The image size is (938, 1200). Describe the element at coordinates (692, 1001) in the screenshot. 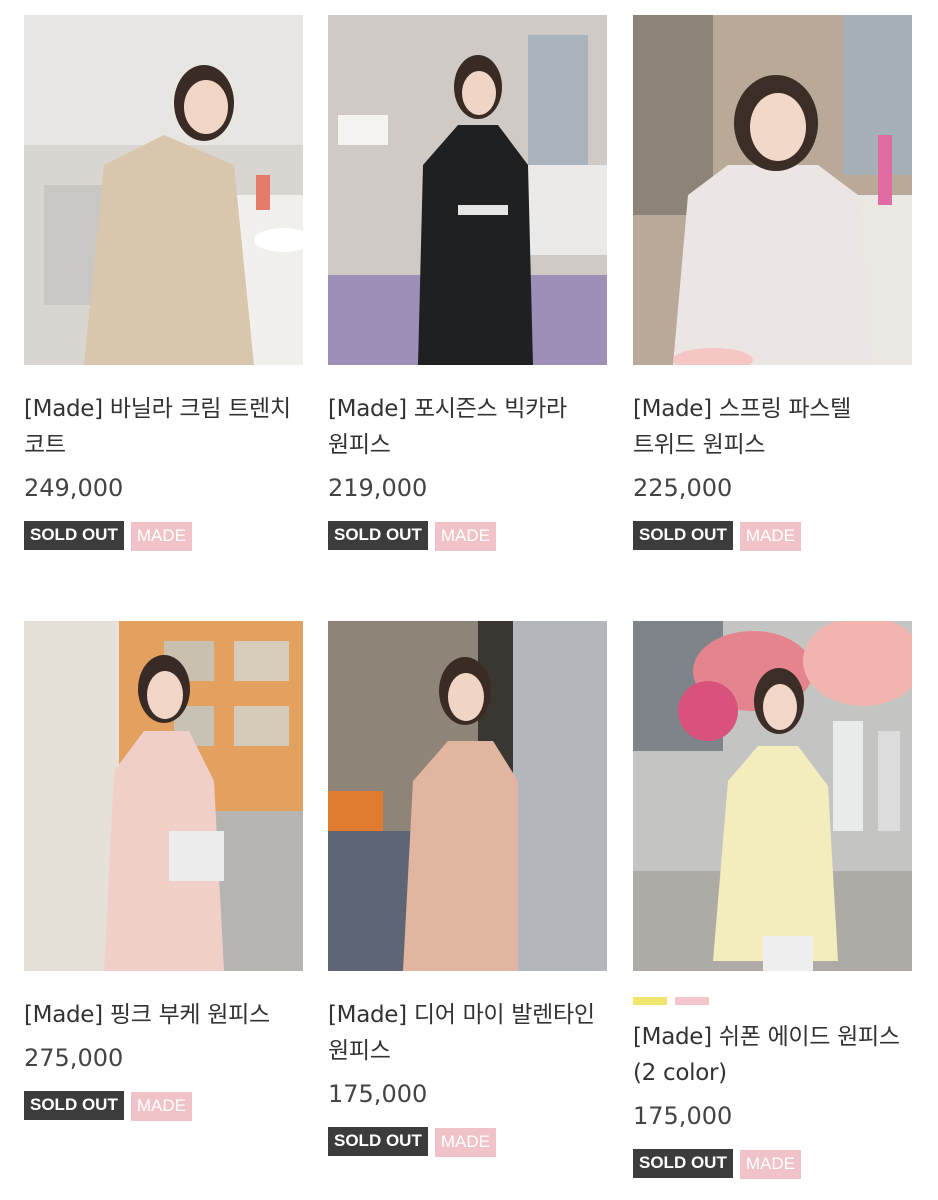

I see `color-swatch-pink` at that location.